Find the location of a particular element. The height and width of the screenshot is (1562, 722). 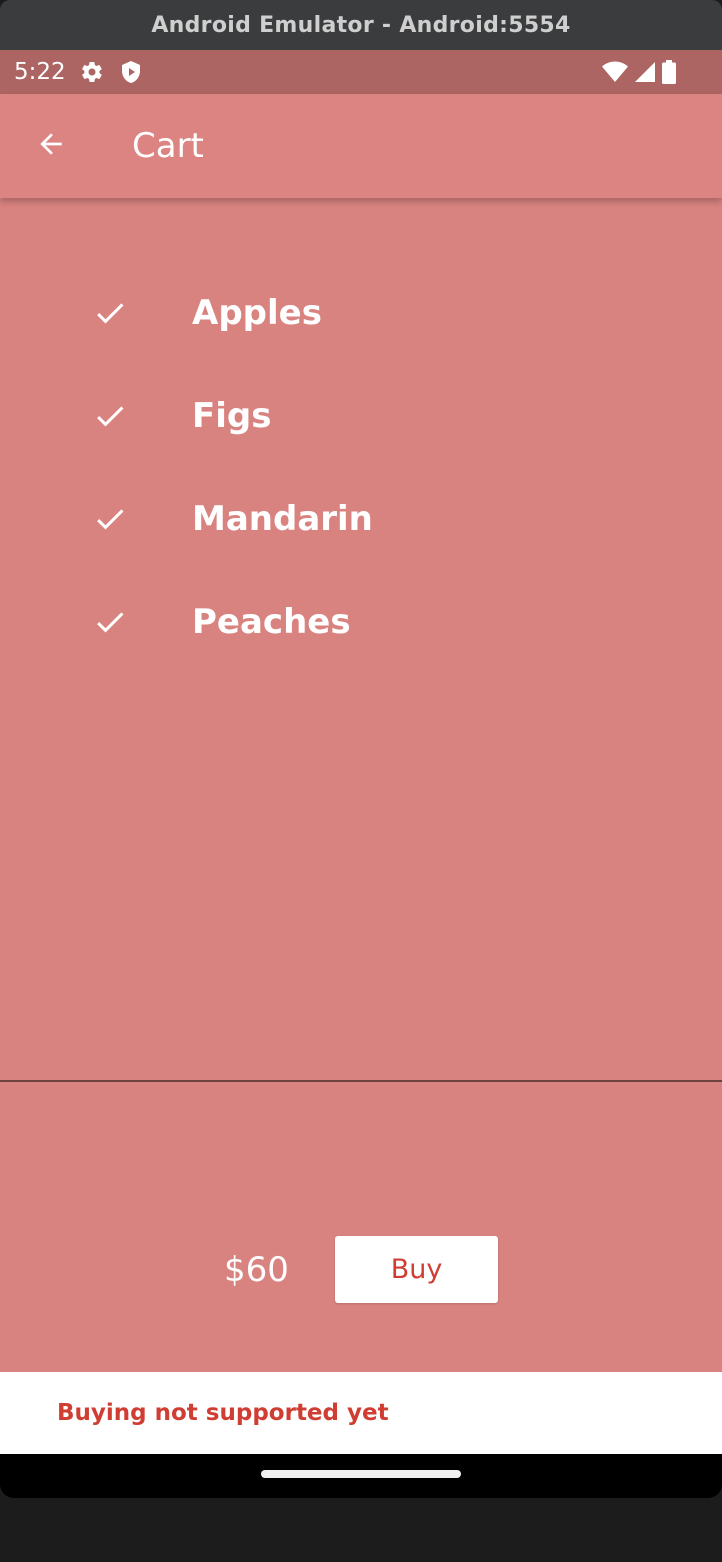

list-item: Mandarin is located at coordinates (361, 519).